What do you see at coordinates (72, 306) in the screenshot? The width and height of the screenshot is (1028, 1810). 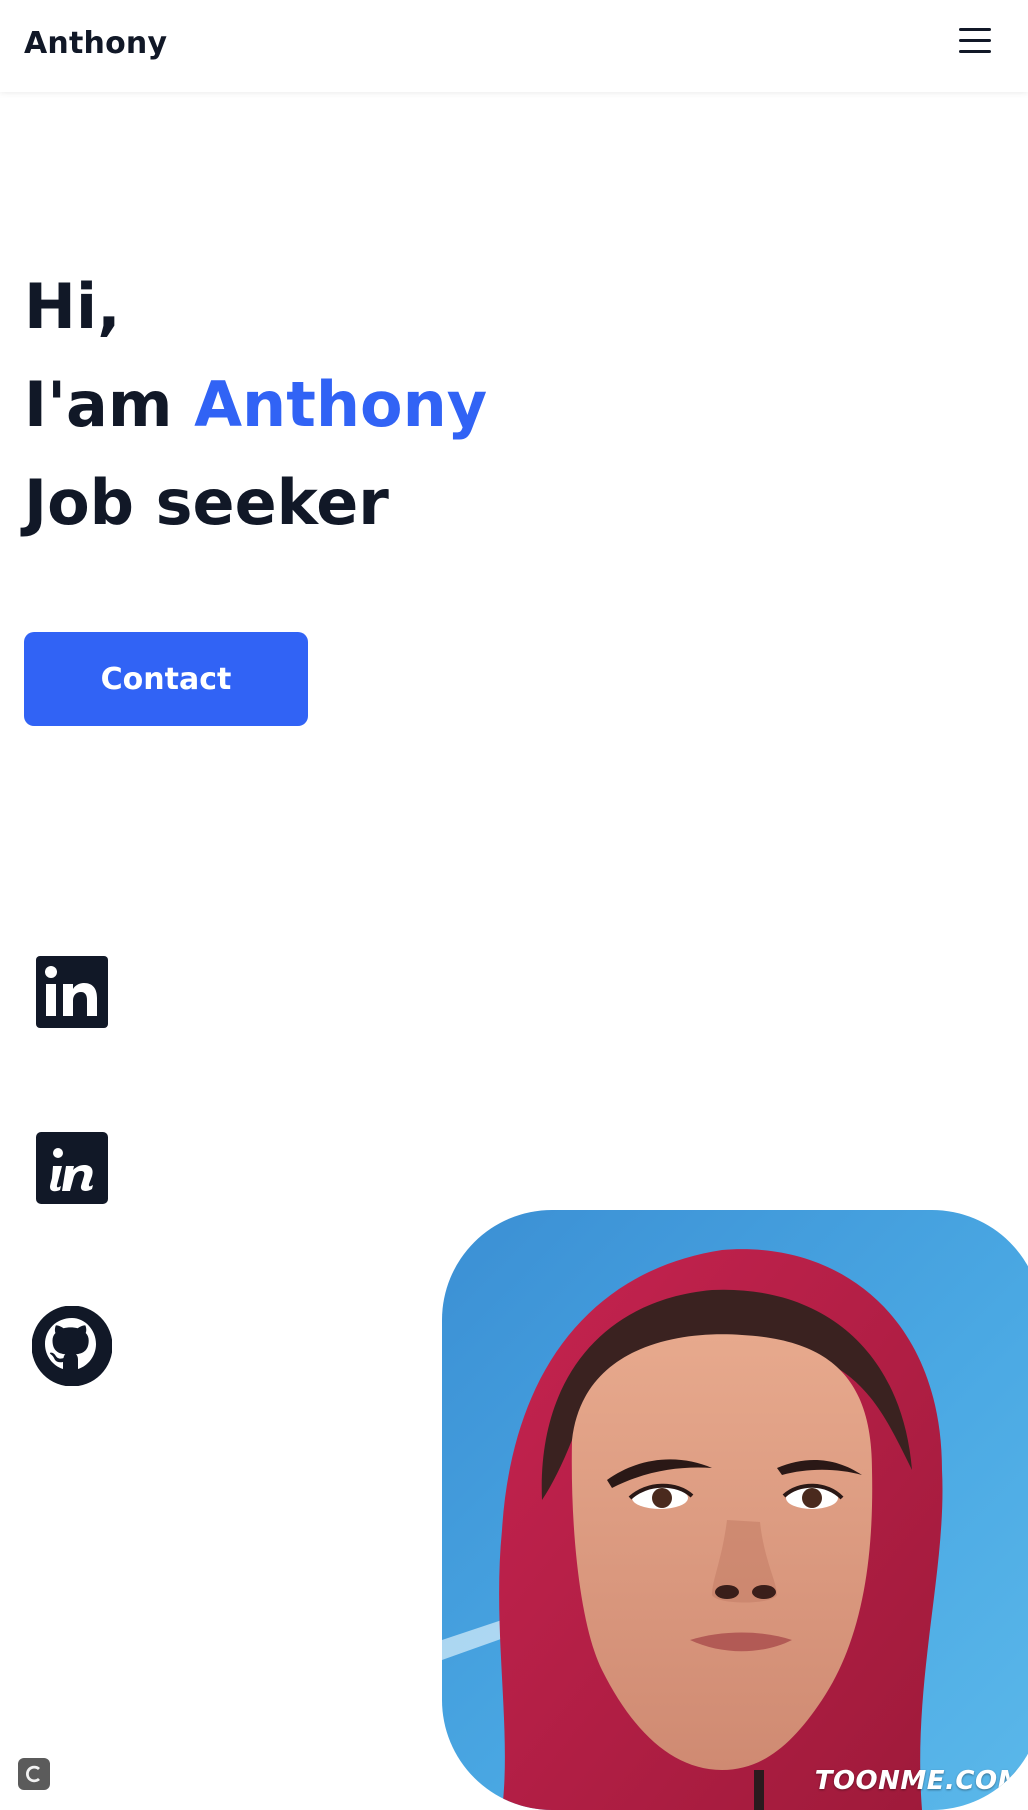 I see `hero-greeting: Hi,` at bounding box center [72, 306].